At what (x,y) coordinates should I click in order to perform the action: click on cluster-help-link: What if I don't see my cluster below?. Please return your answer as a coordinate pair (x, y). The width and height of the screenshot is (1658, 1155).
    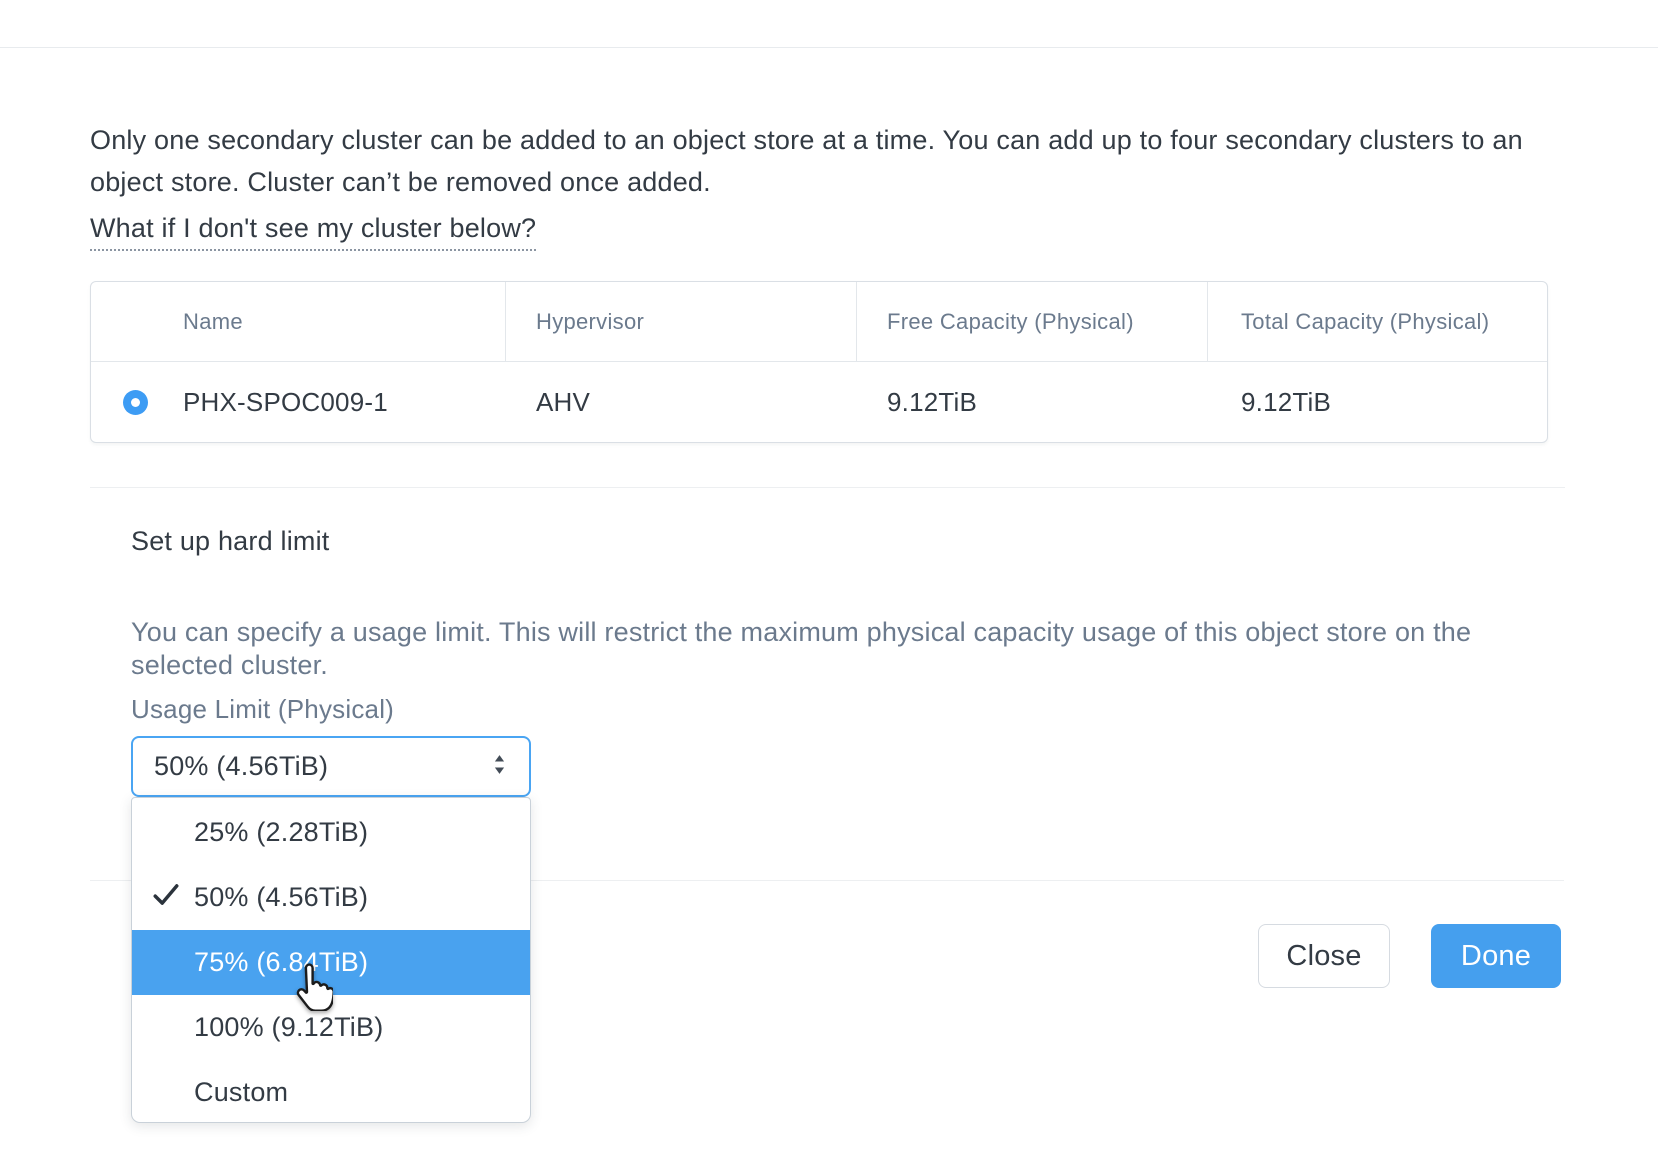
    Looking at the image, I should click on (313, 232).